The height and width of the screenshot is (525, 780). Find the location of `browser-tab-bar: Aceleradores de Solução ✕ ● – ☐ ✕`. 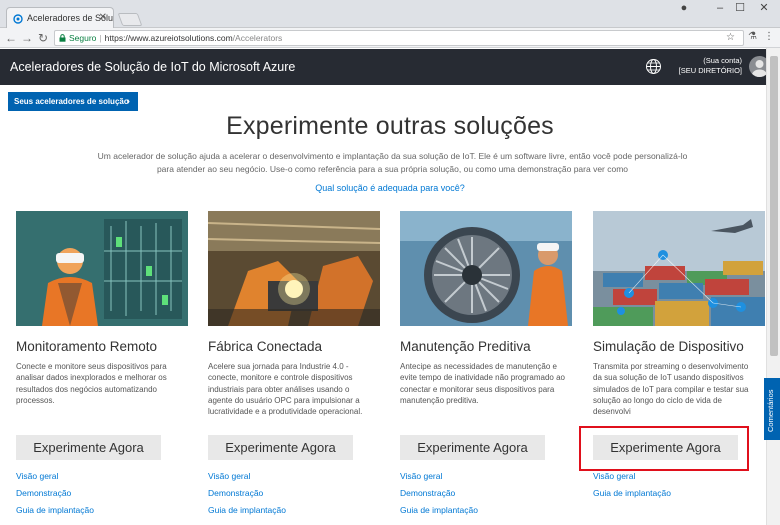

browser-tab-bar: Aceleradores de Solução ✕ ● – ☐ ✕ is located at coordinates (390, 14).